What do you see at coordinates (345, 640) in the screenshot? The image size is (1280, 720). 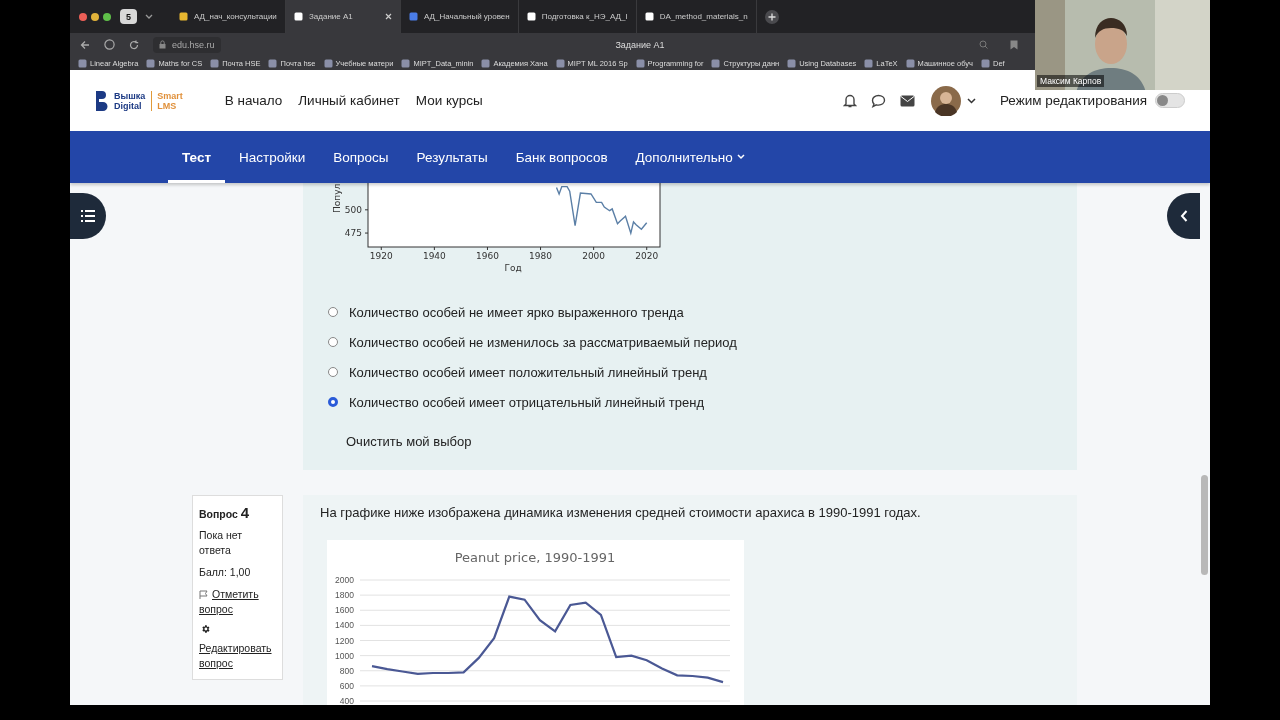 I see `y-tick-label: 1200` at bounding box center [345, 640].